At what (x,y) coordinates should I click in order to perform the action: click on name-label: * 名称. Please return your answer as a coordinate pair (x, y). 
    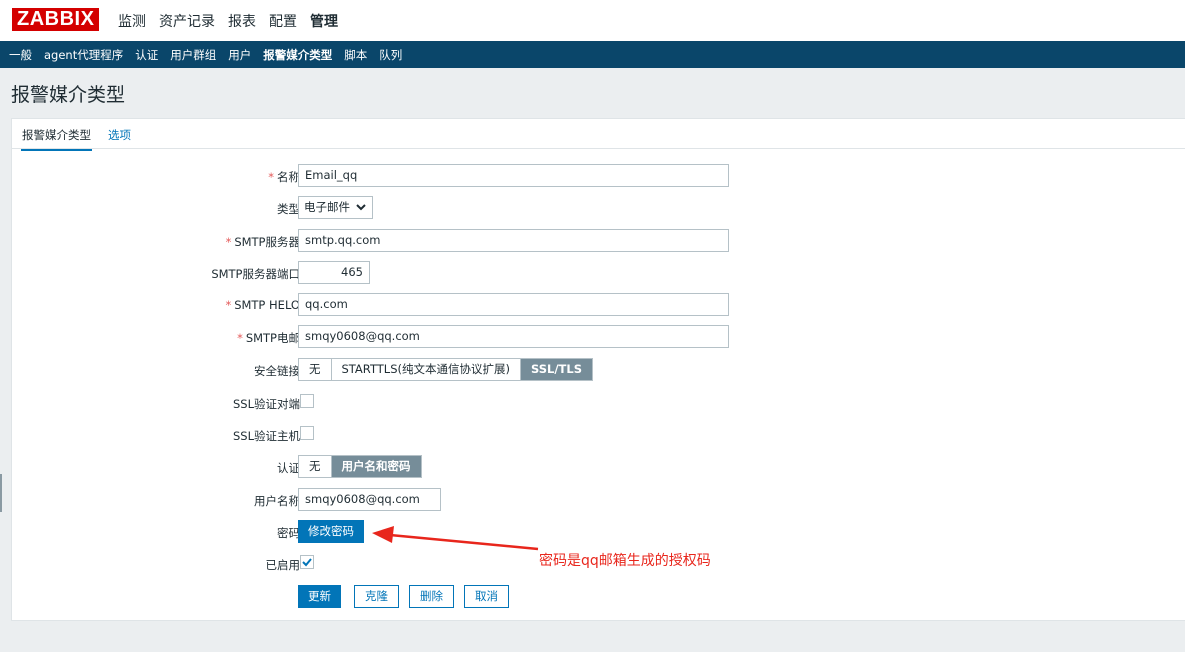
    Looking at the image, I should click on (284, 177).